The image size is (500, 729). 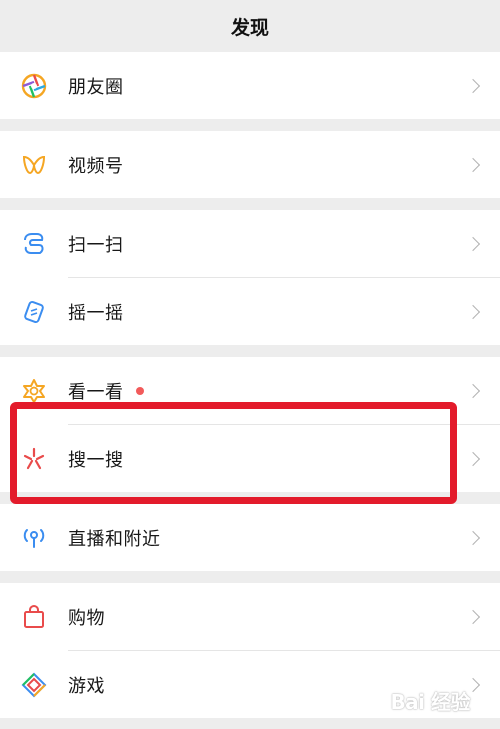 I want to click on group-live-nearby: 直播和附近, so click(x=250, y=537).